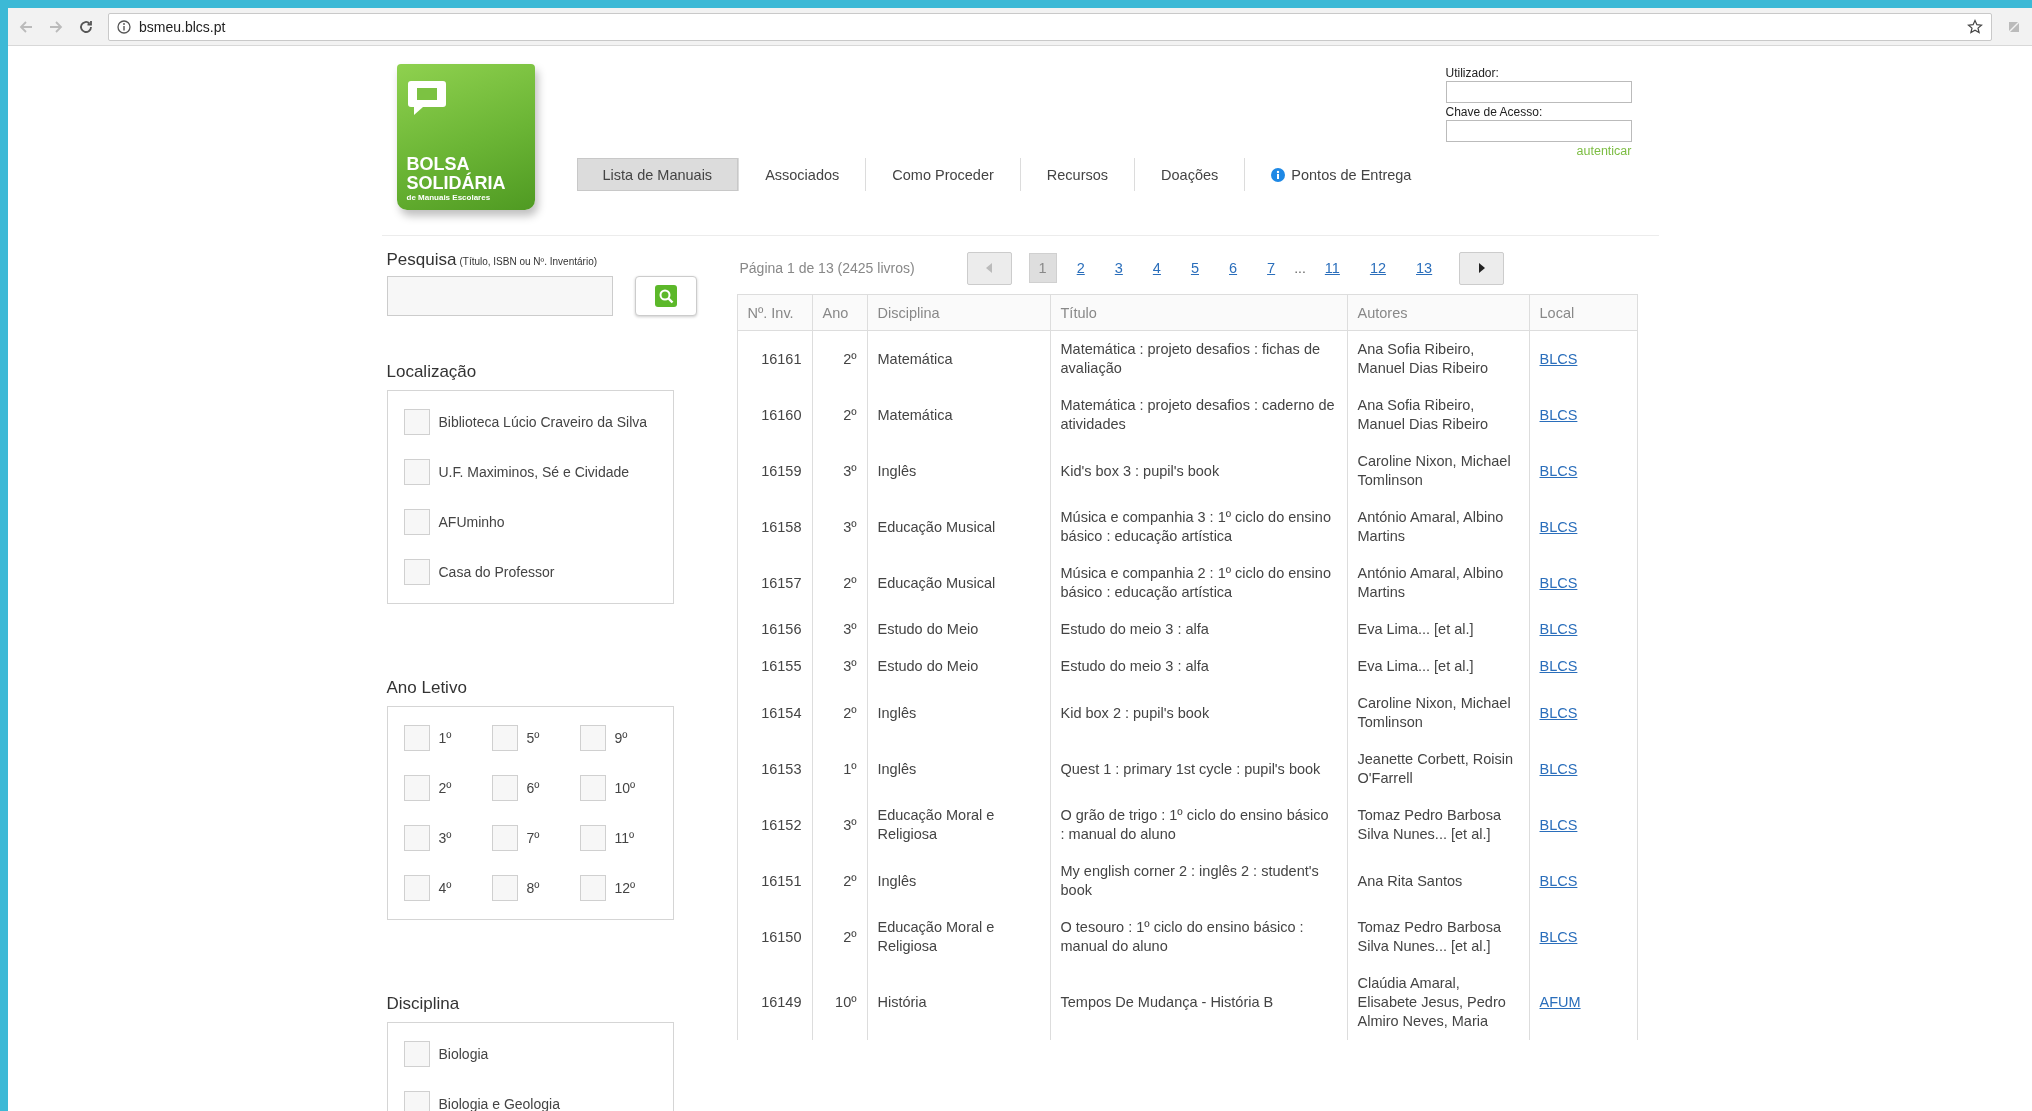  I want to click on nav-tab: Pontos de Entrega, so click(1341, 174).